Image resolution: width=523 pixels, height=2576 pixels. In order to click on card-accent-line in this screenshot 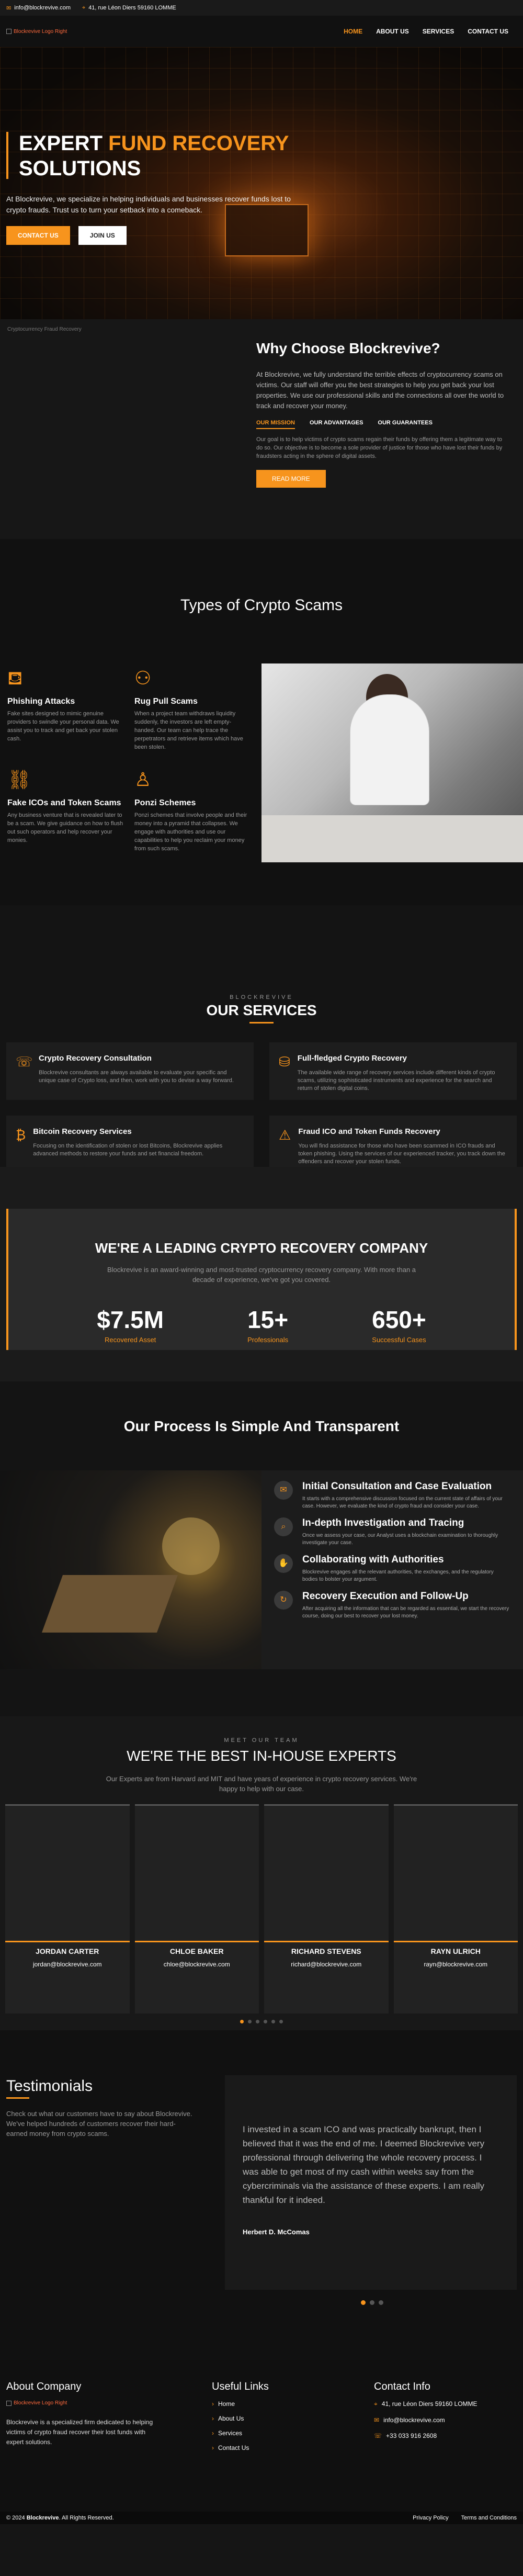, I will do `click(326, 1941)`.